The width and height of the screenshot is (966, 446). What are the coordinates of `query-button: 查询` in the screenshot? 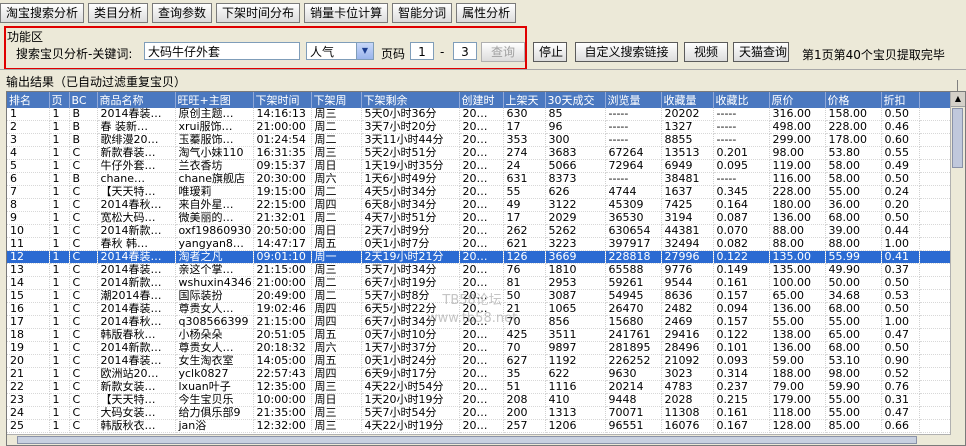 It's located at (503, 52).